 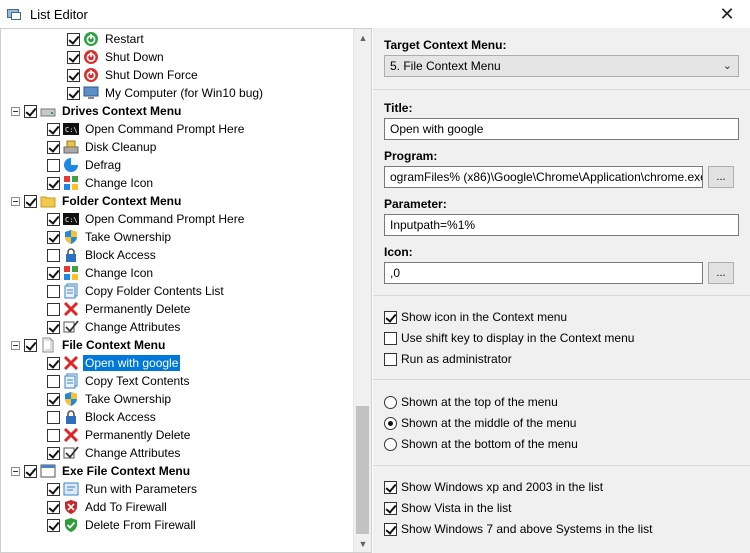 I want to click on tree-item-row: My Computer (for Win10 bug), so click(x=166, y=93).